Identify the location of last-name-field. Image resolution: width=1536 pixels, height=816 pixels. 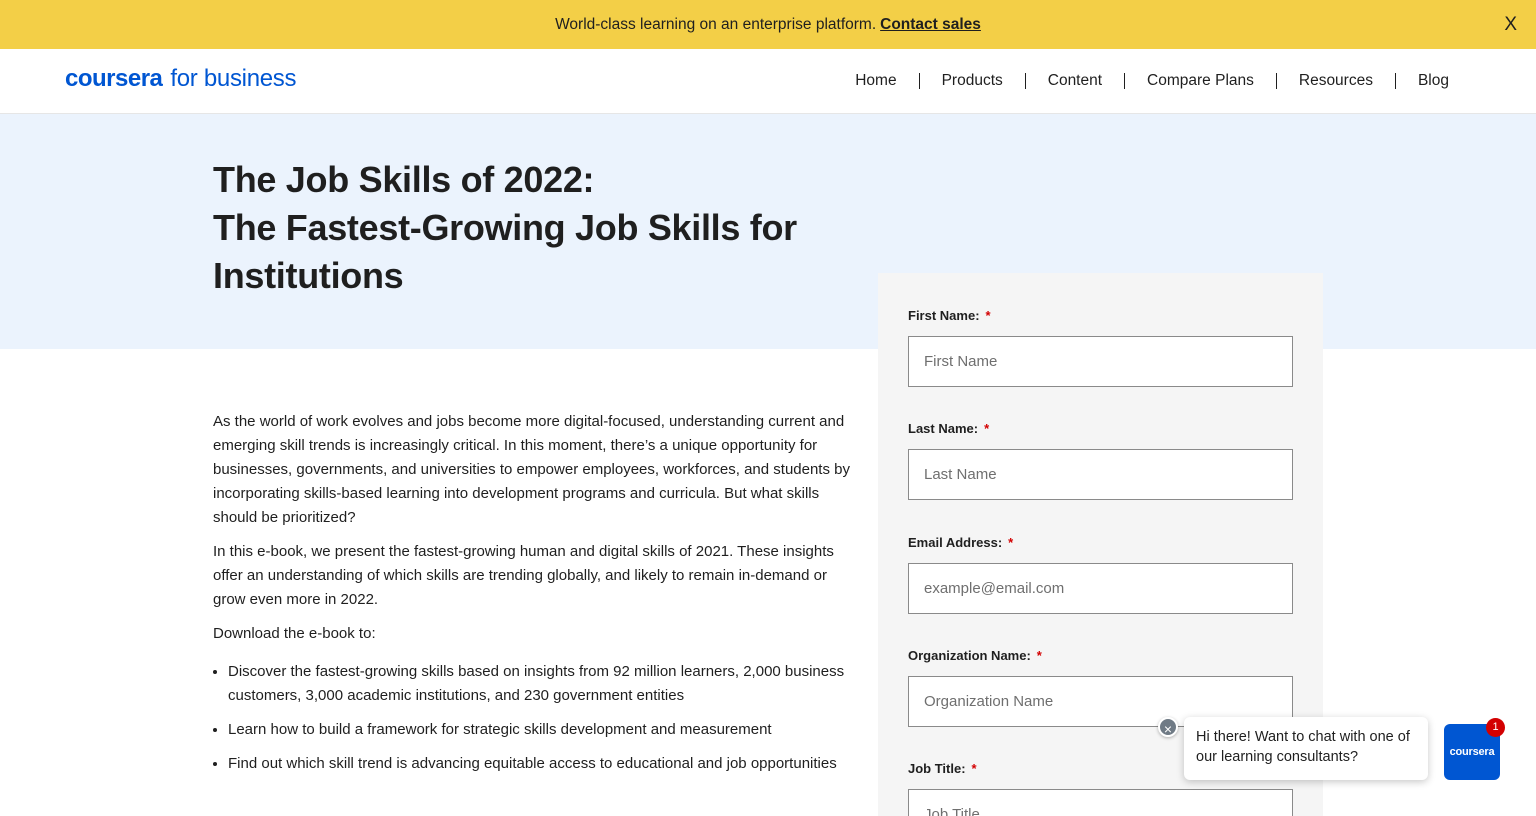
(1100, 474).